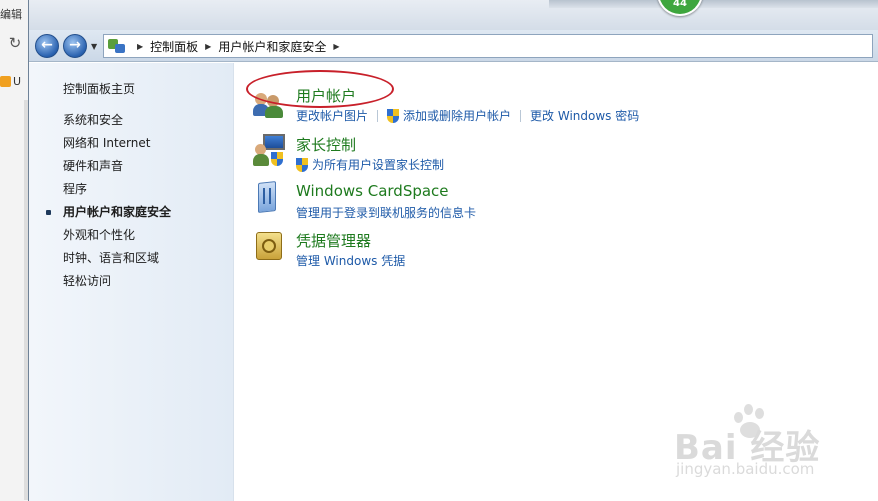 The height and width of the screenshot is (501, 878). I want to click on parental-controls-links: 为所有用户设置家长控制, so click(370, 164).